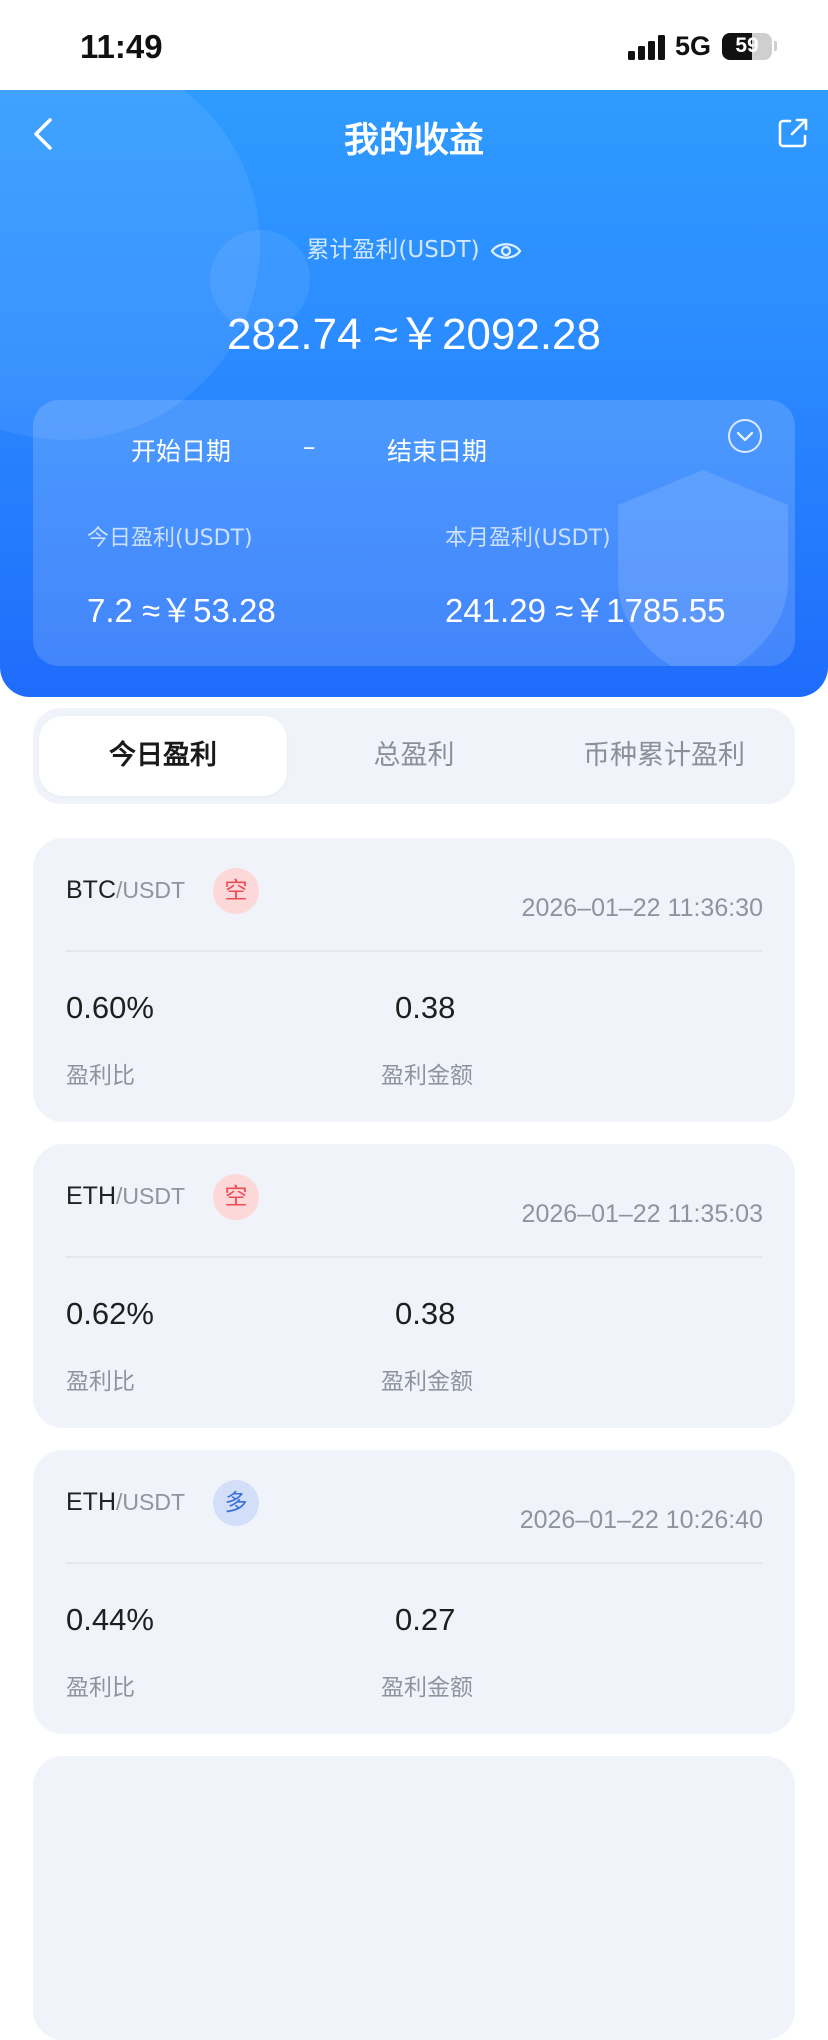 The height and width of the screenshot is (2040, 828). Describe the element at coordinates (236, 1503) in the screenshot. I see `side-badge: 多` at that location.